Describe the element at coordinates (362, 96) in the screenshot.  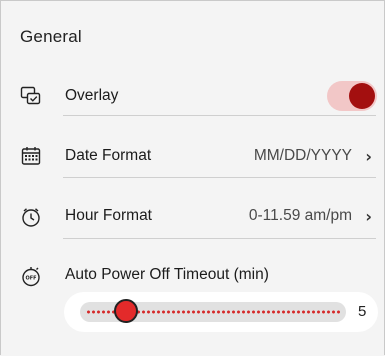
I see `toggle-knob` at that location.